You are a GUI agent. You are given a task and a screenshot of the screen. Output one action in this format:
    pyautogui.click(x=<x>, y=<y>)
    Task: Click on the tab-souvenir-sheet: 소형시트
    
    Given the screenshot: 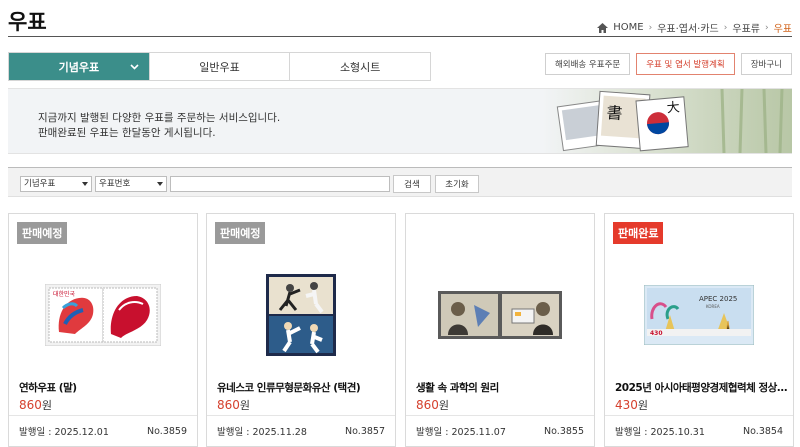 What is the action you would take?
    pyautogui.click(x=360, y=66)
    